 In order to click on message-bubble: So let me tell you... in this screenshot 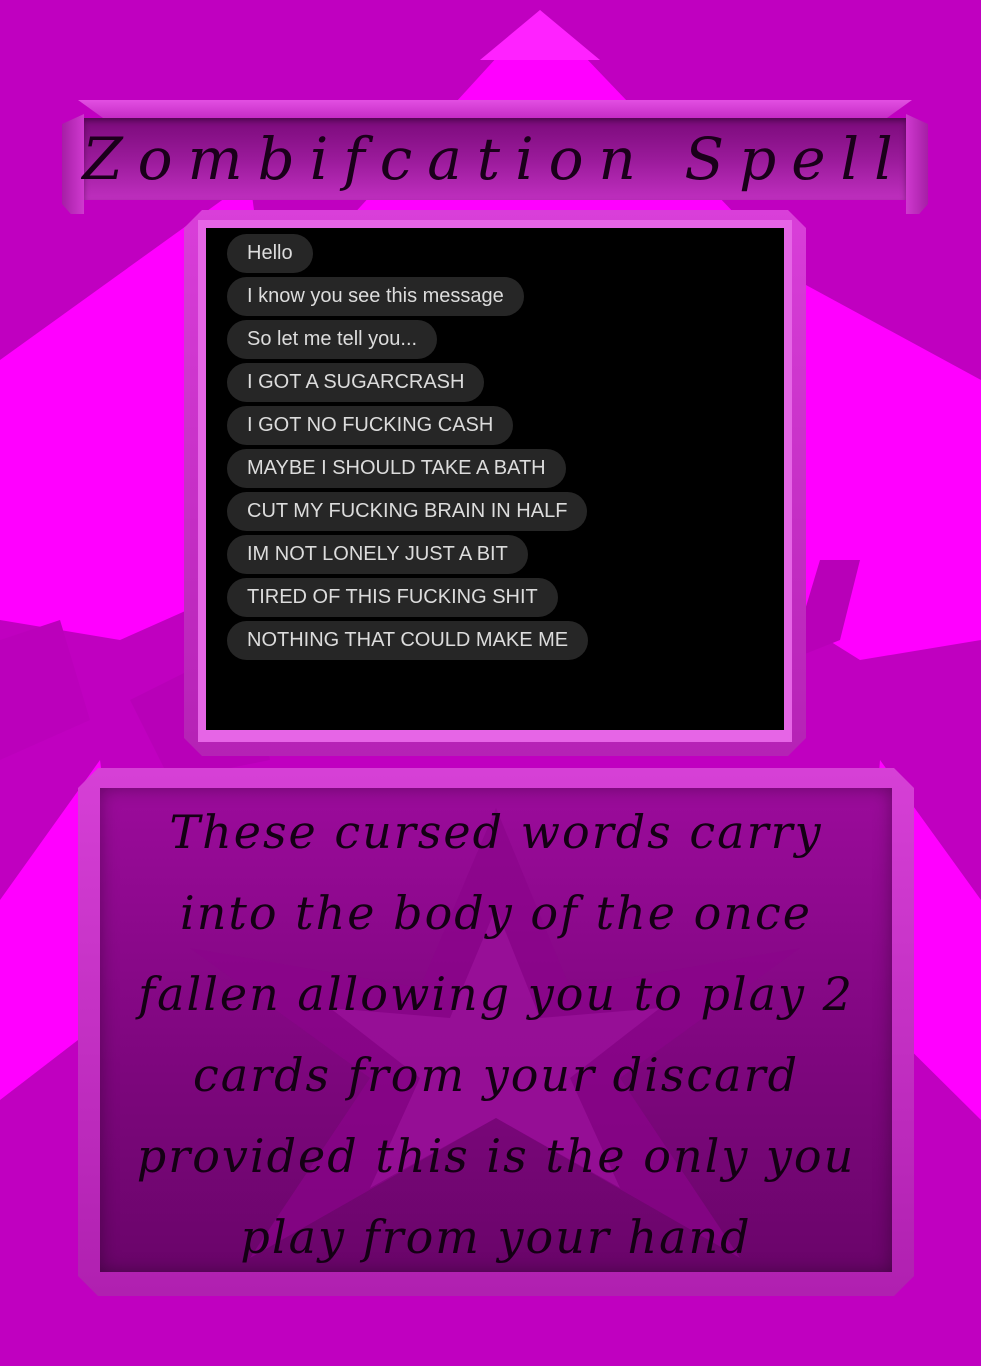, I will do `click(332, 339)`.